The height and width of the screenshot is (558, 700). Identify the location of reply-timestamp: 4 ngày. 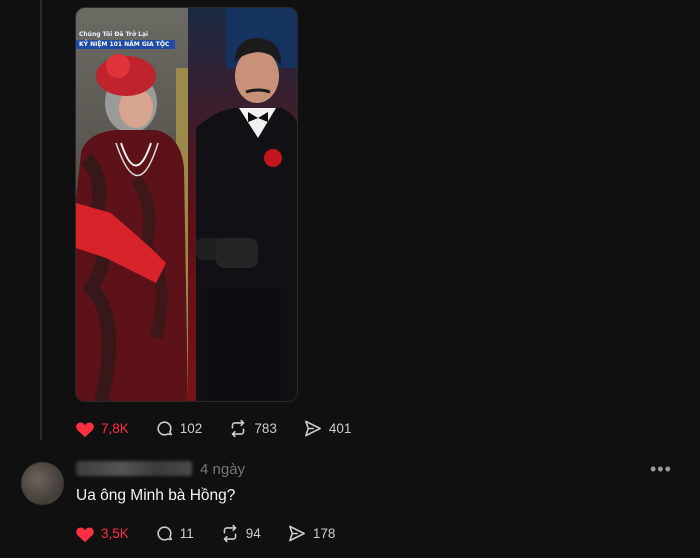
(223, 469).